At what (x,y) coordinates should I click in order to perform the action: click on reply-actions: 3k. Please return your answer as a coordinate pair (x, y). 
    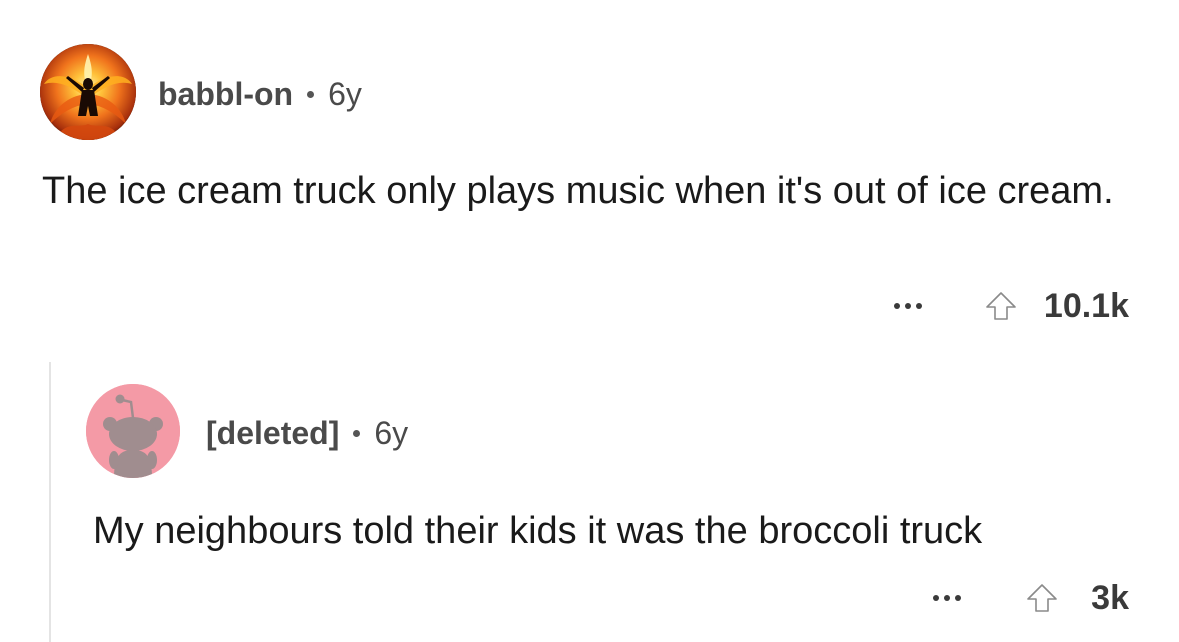
    Looking at the image, I should click on (1029, 598).